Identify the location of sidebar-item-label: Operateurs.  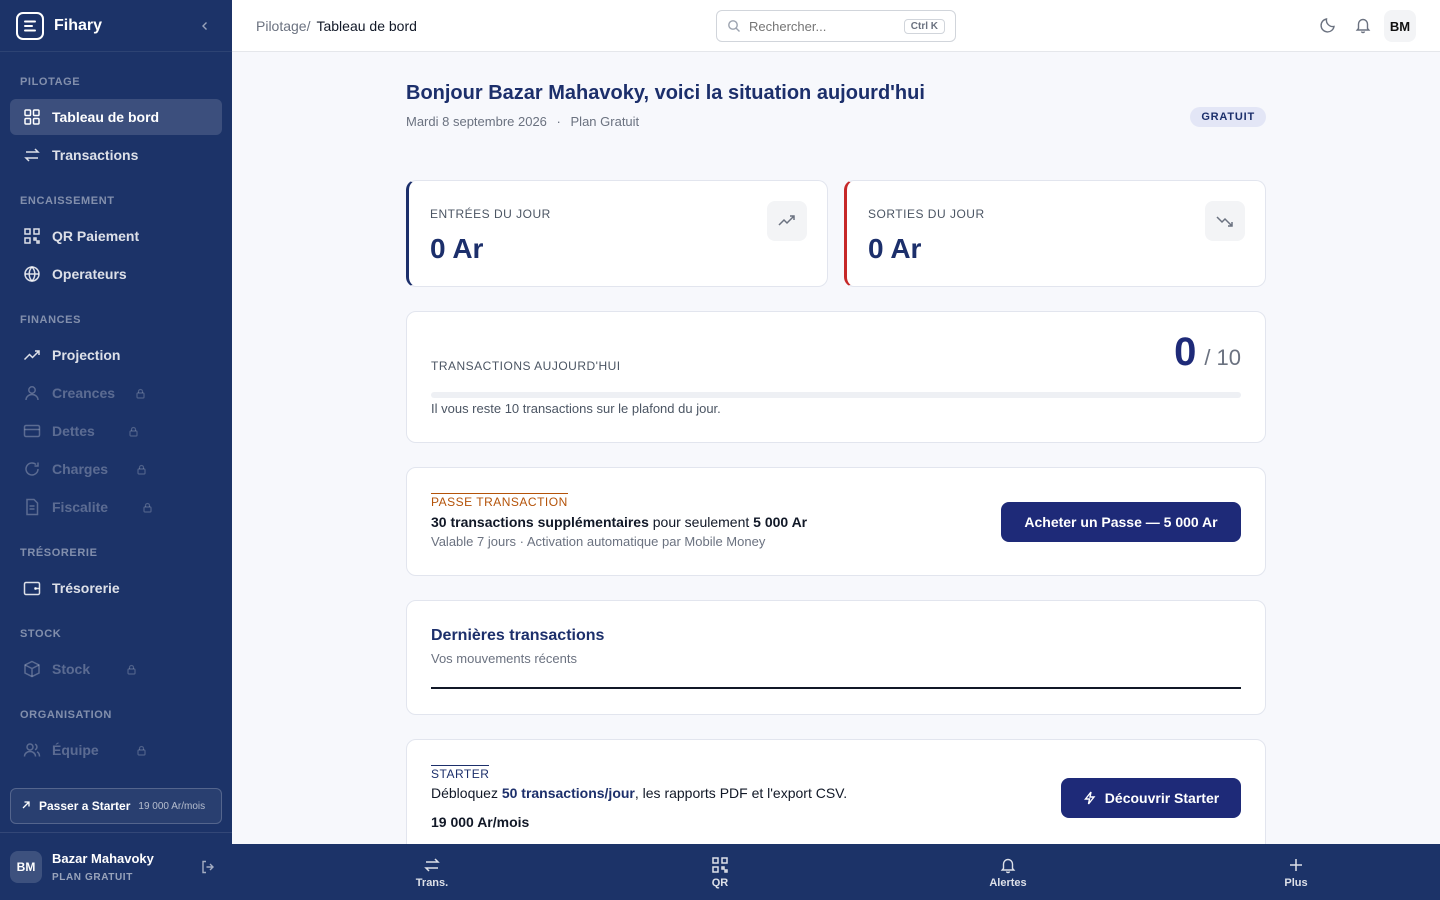
(89, 274).